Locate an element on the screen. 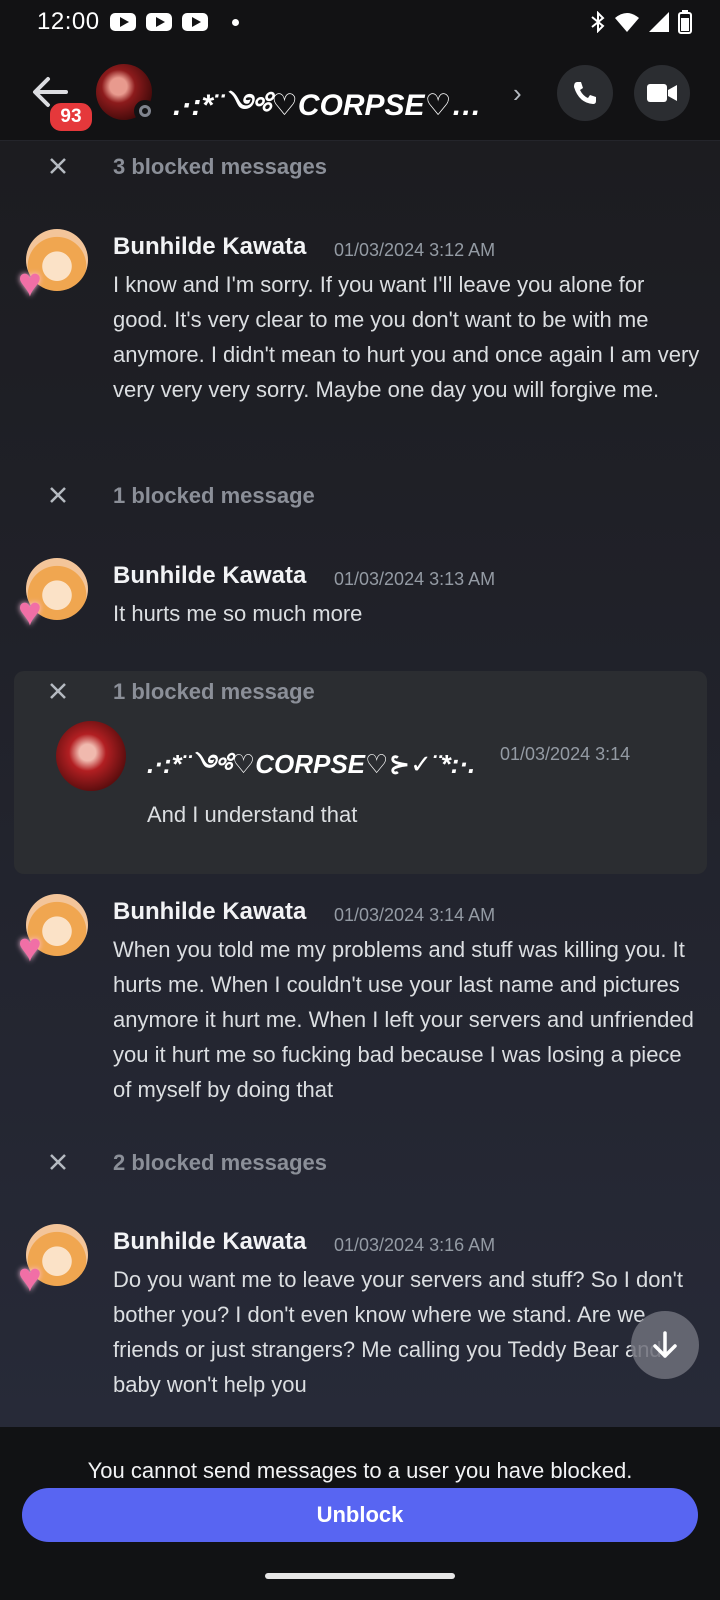 This screenshot has width=720, height=1600. avatar is located at coordinates (91, 756).